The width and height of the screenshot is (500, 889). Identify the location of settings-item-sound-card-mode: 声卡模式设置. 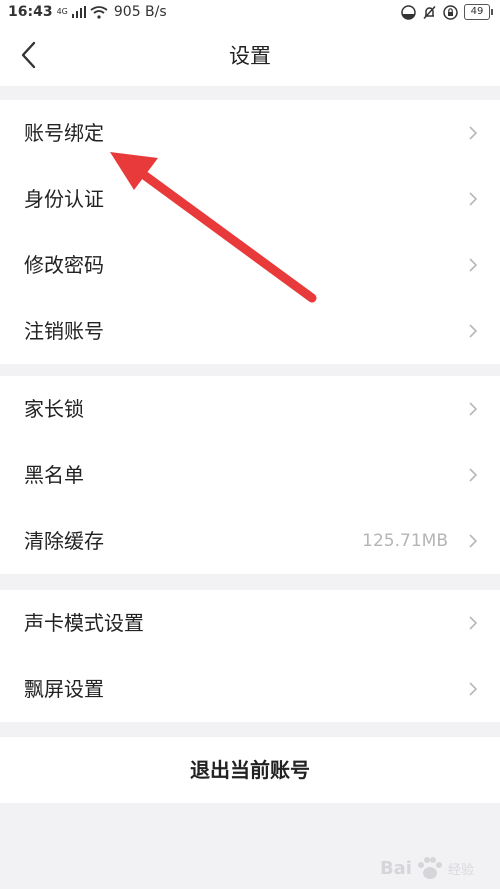
(250, 623).